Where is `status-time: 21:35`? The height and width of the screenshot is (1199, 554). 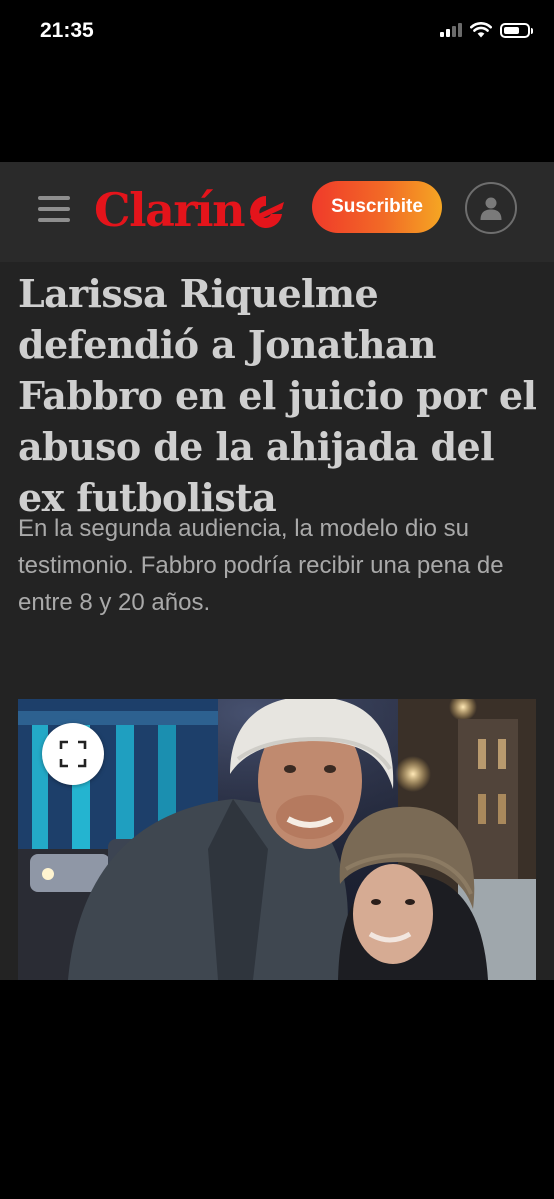 status-time: 21:35 is located at coordinates (67, 30).